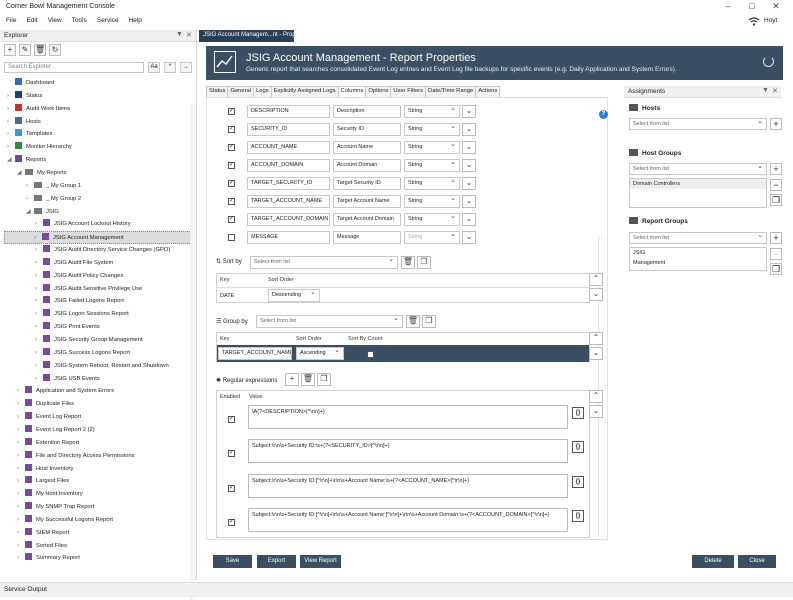  Describe the element at coordinates (193, 352) in the screenshot. I see `explorer-scrollbar` at that location.